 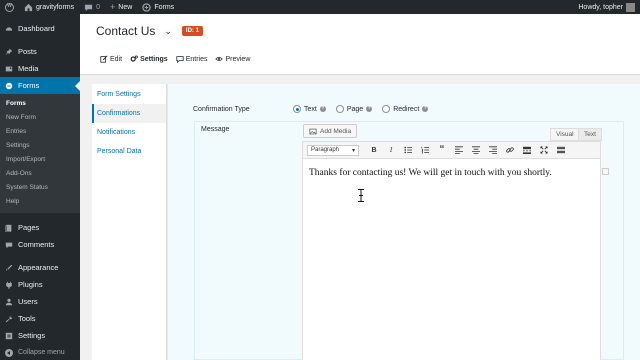 What do you see at coordinates (40, 132) in the screenshot?
I see `submenu-entries: Entries` at bounding box center [40, 132].